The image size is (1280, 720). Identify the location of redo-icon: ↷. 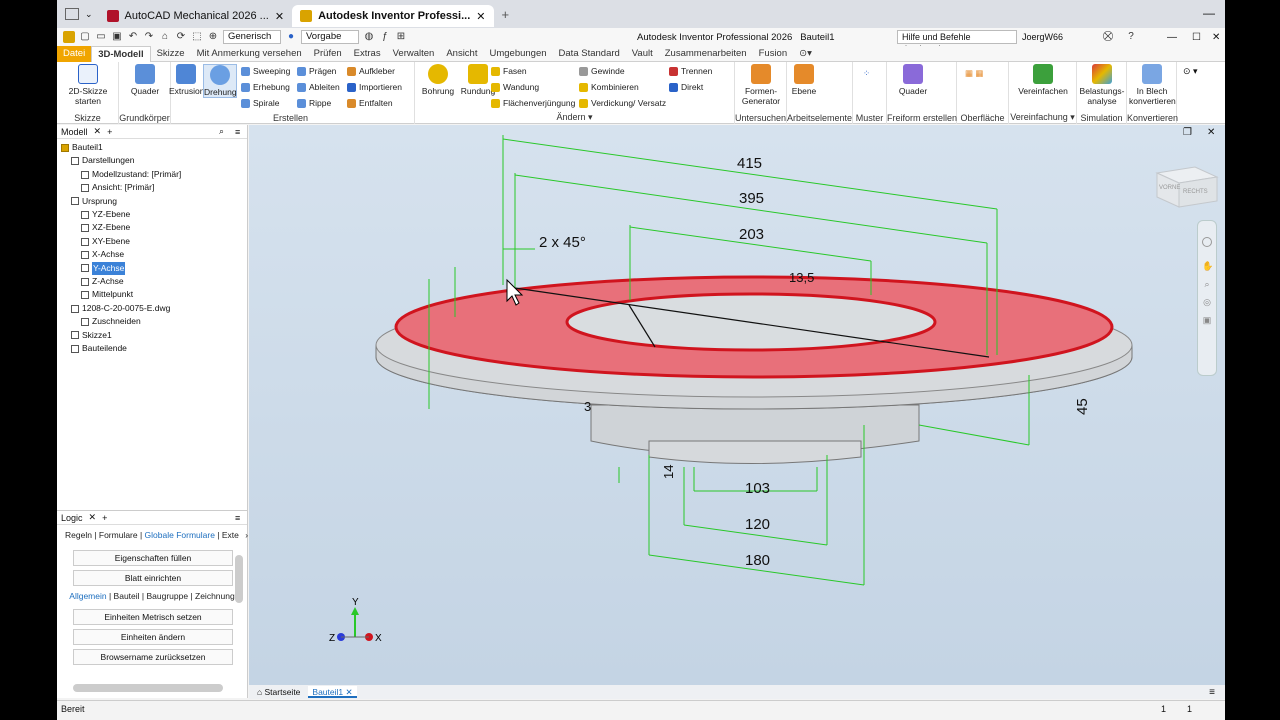
(149, 37).